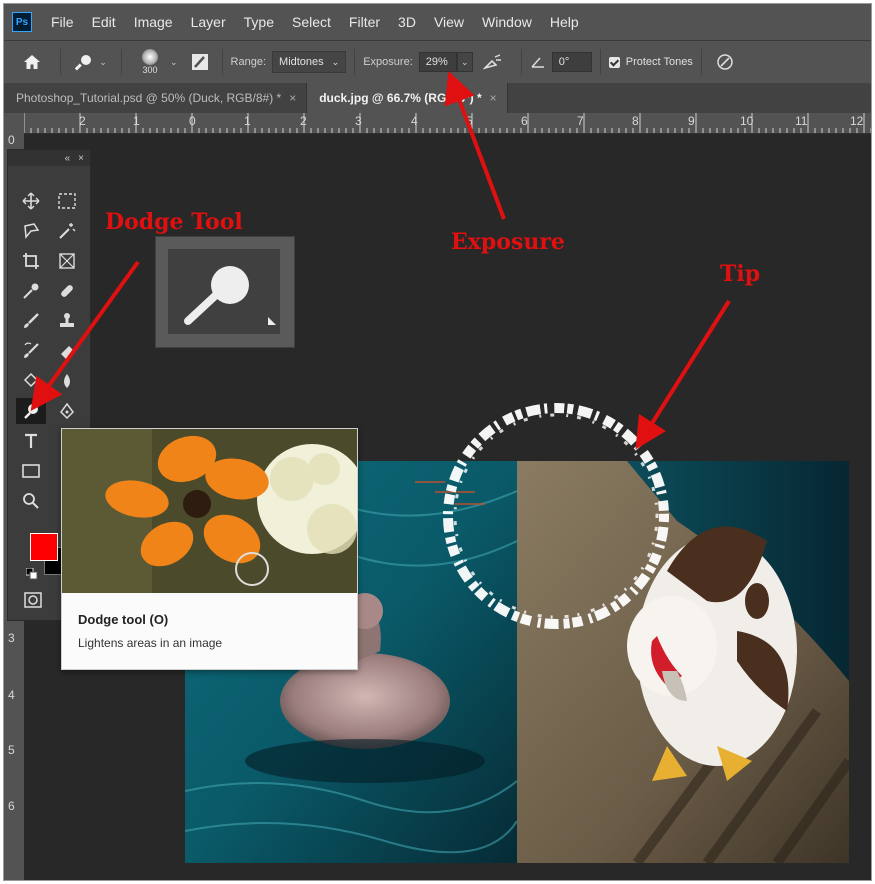  I want to click on eyedropper-icon, so click(31, 291).